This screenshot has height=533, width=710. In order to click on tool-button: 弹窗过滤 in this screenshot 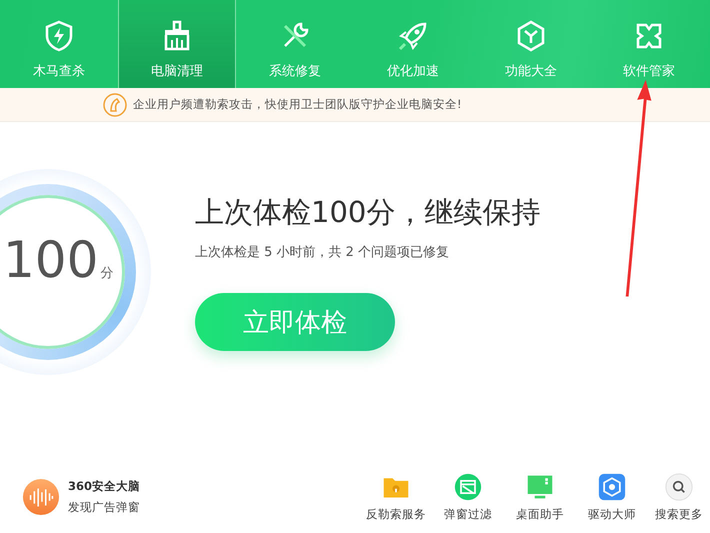, I will do `click(468, 497)`.